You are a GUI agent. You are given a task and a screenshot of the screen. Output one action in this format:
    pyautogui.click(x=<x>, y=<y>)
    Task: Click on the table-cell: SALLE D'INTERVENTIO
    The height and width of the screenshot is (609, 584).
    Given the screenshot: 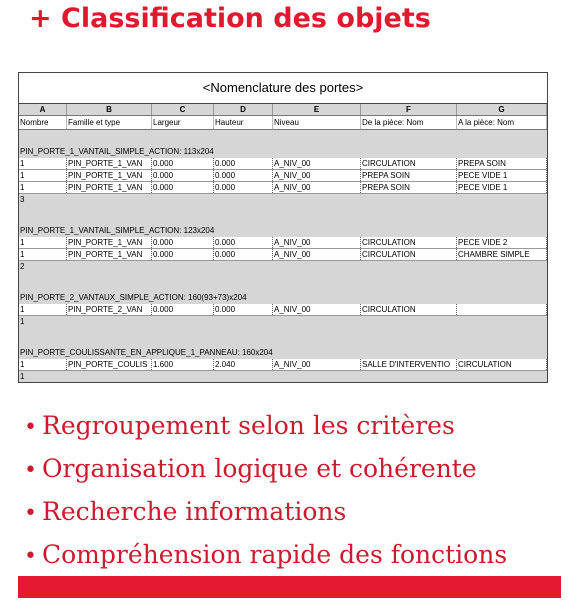 What is the action you would take?
    pyautogui.click(x=409, y=364)
    